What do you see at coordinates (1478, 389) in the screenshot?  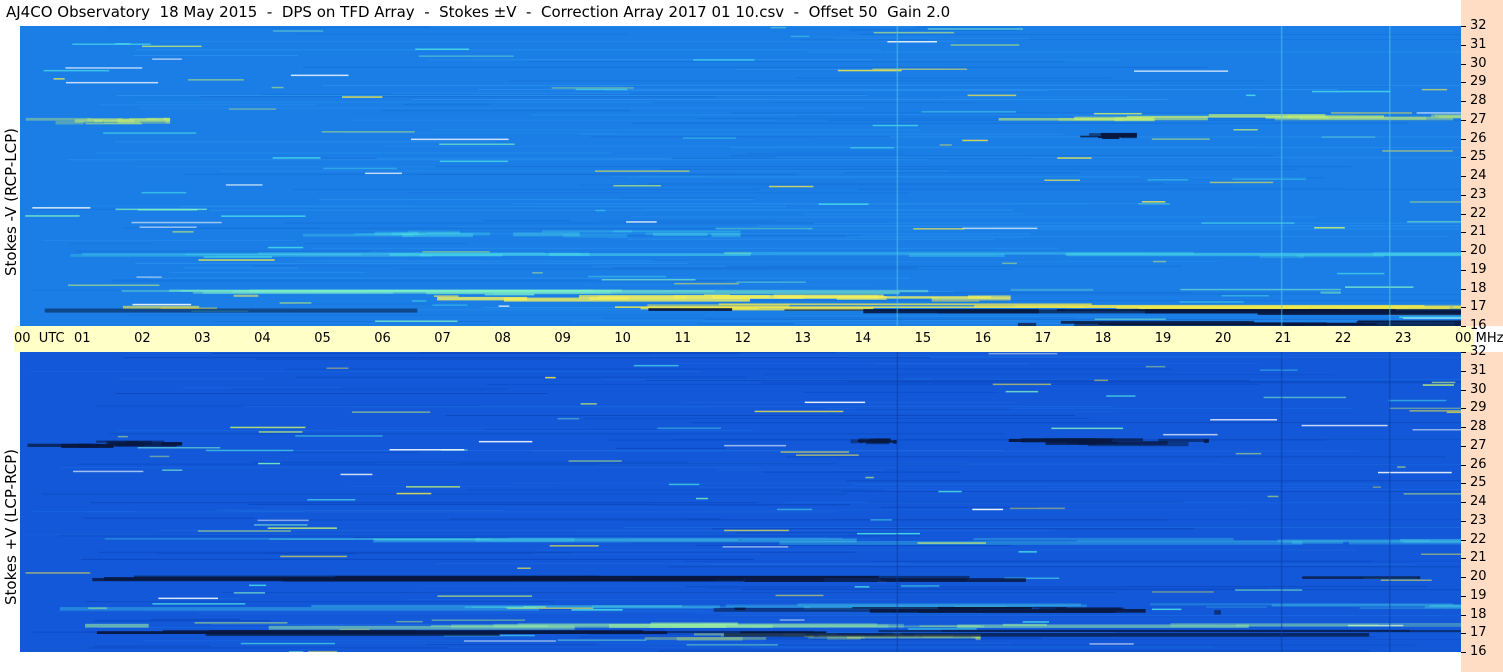 I see `frequency-tick-label: 30` at bounding box center [1478, 389].